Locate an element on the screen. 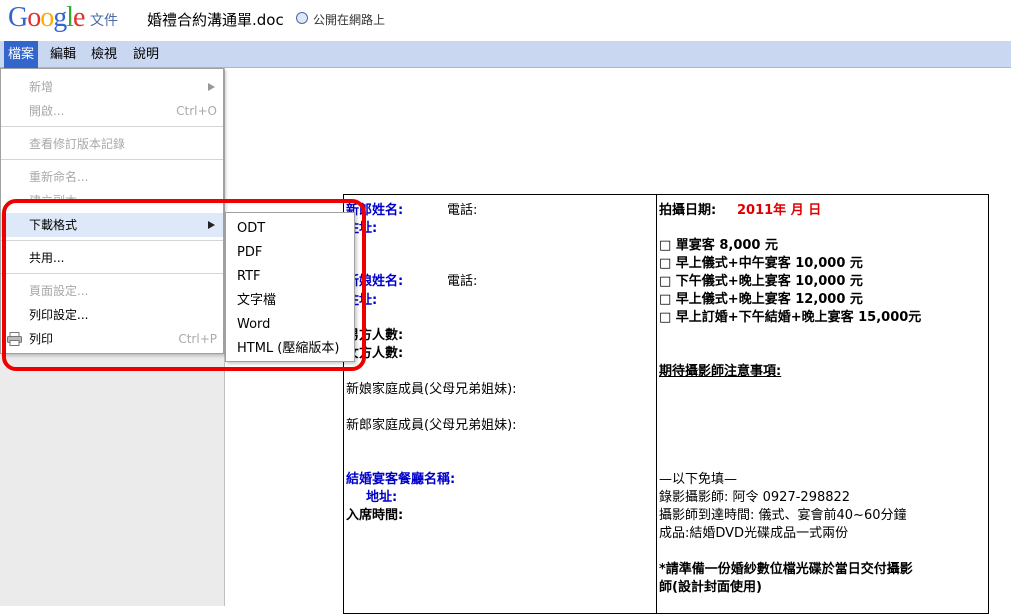 The height and width of the screenshot is (614, 1011). arrival-time-info: 攝影師到達時間: 儀式、宴會前40~60分鐘 is located at coordinates (783, 515).